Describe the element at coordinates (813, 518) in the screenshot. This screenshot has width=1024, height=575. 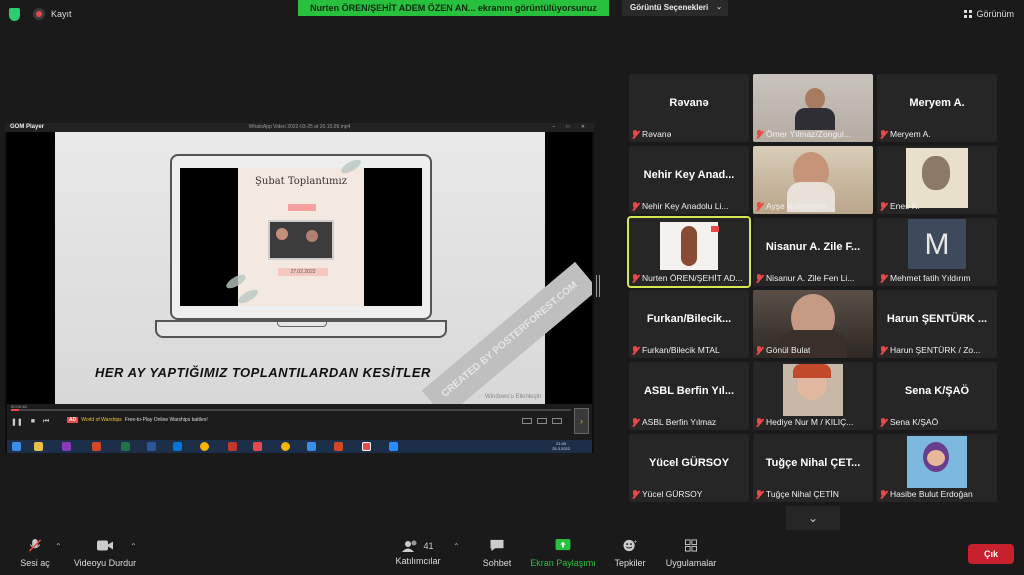
I see `gallery-next-page-button: ⌄` at that location.